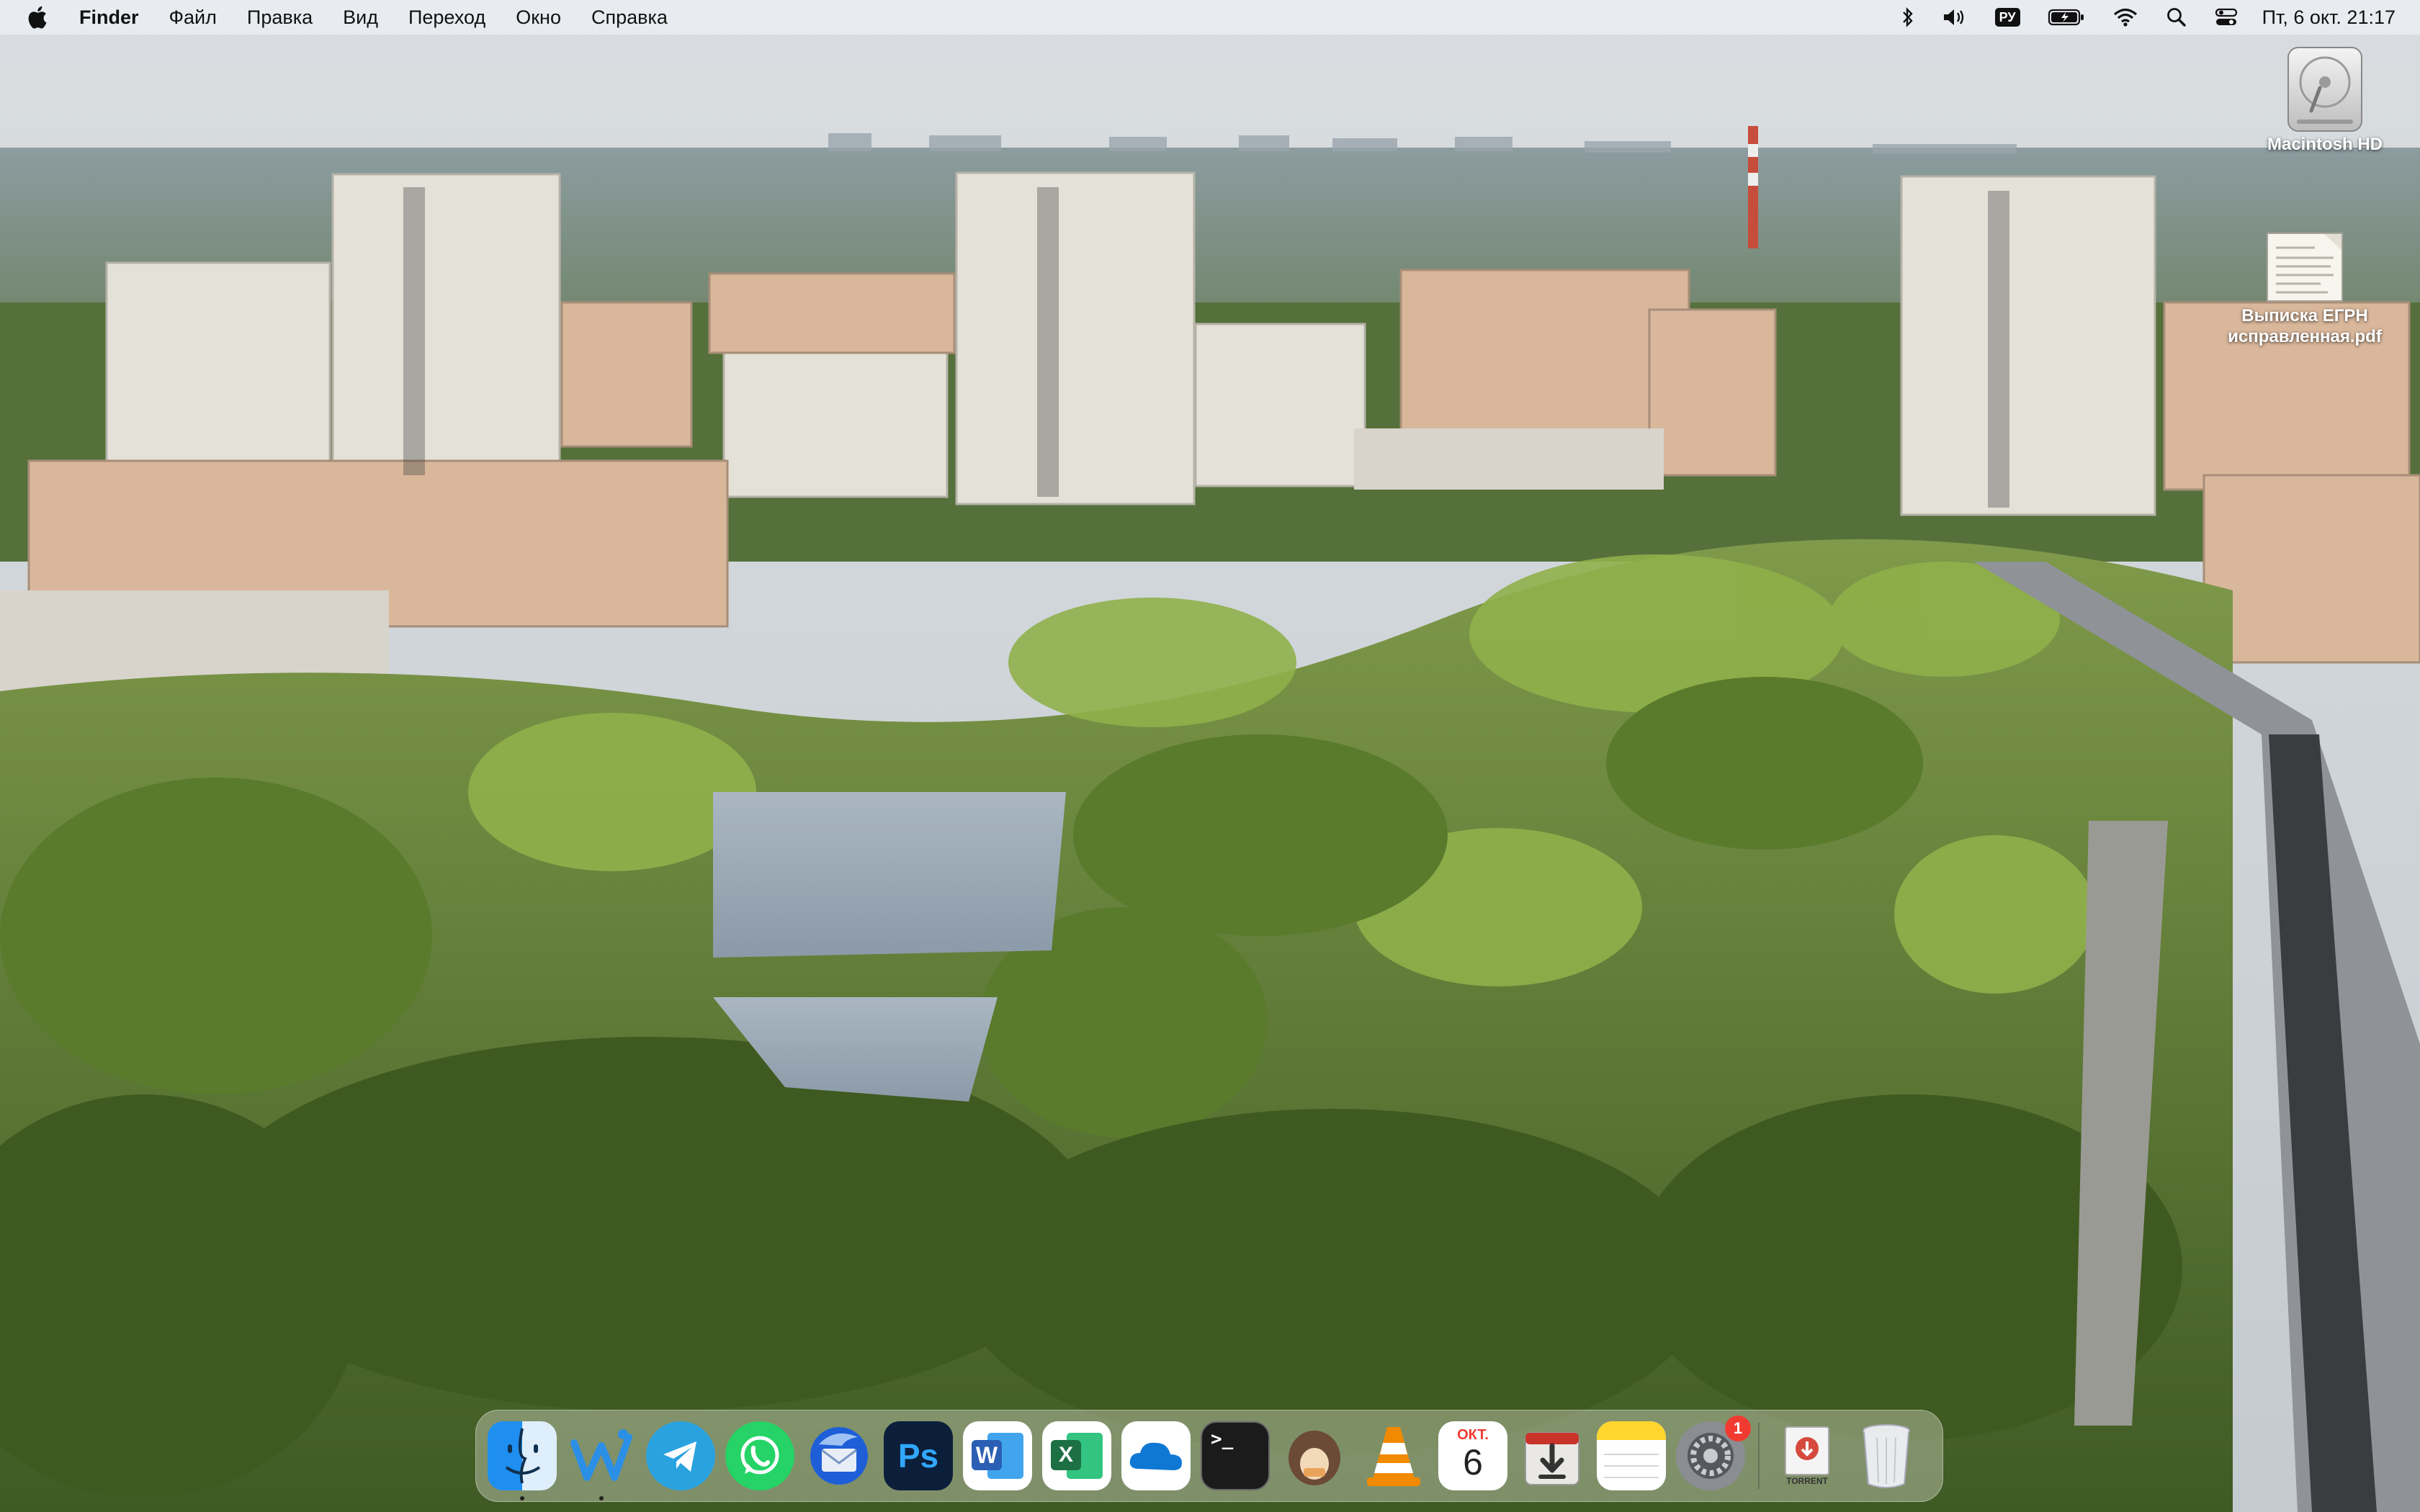 The height and width of the screenshot is (1512, 2420). What do you see at coordinates (1631, 1449) in the screenshot?
I see `notes-icon` at bounding box center [1631, 1449].